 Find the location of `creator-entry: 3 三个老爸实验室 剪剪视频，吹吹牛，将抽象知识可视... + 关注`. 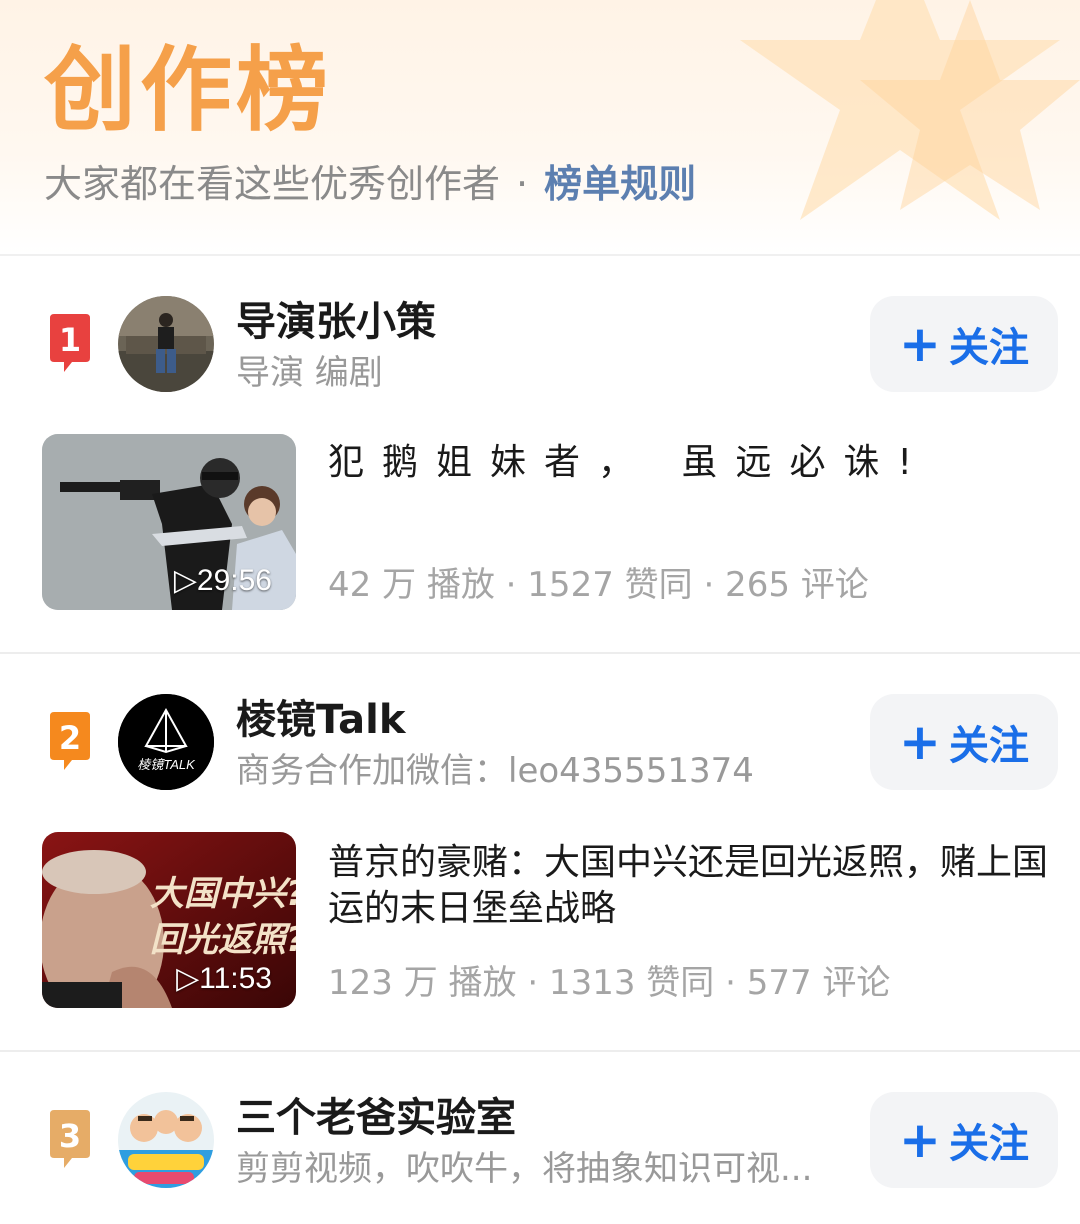

creator-entry: 3 三个老爸实验室 剪剪视频，吹吹牛，将抽象知识可视... + 关注 is located at coordinates (540, 1138).